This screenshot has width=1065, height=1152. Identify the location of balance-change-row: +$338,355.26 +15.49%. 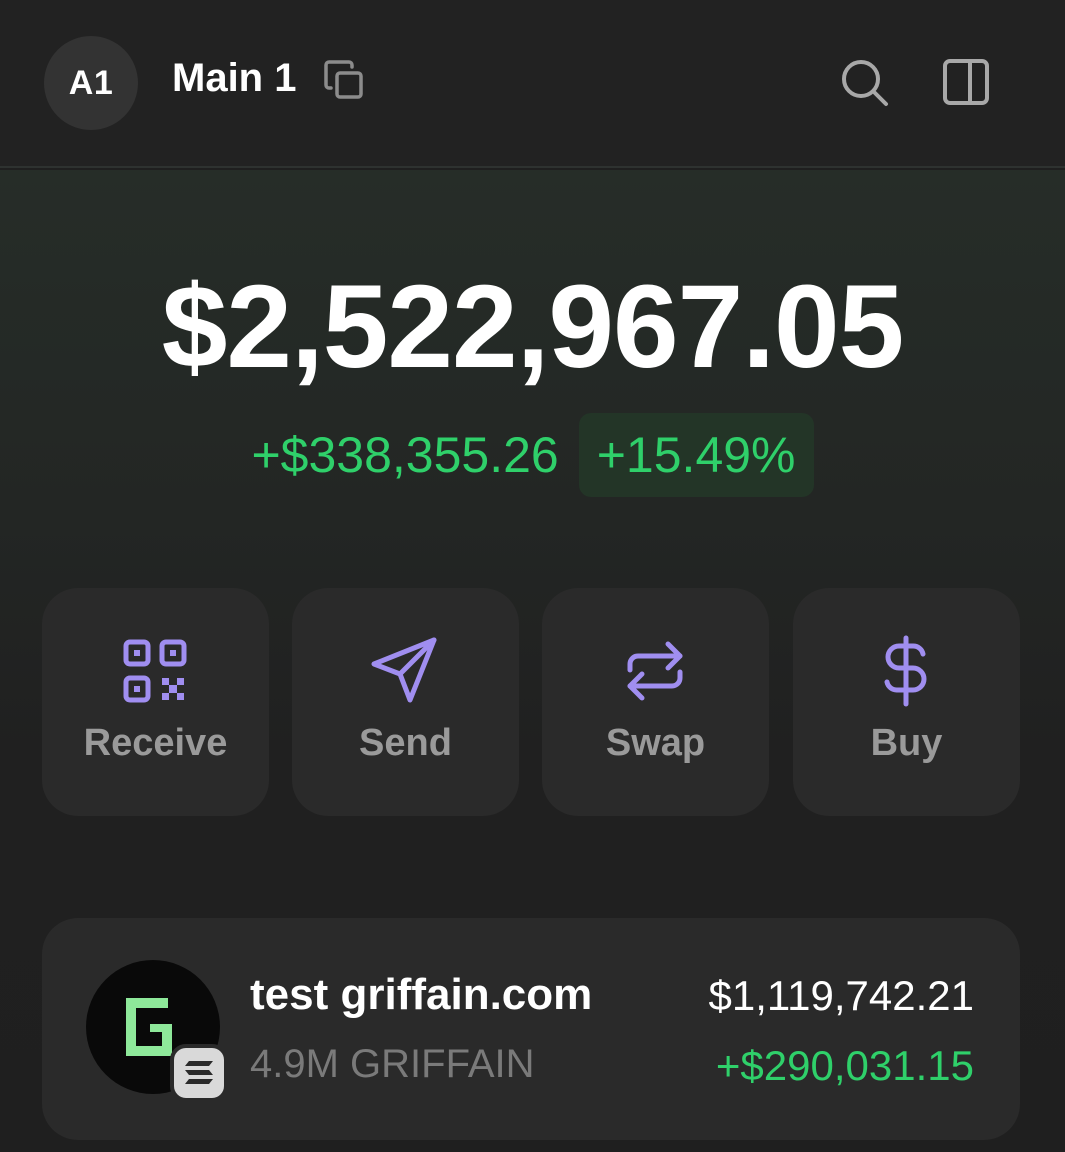
(532, 455).